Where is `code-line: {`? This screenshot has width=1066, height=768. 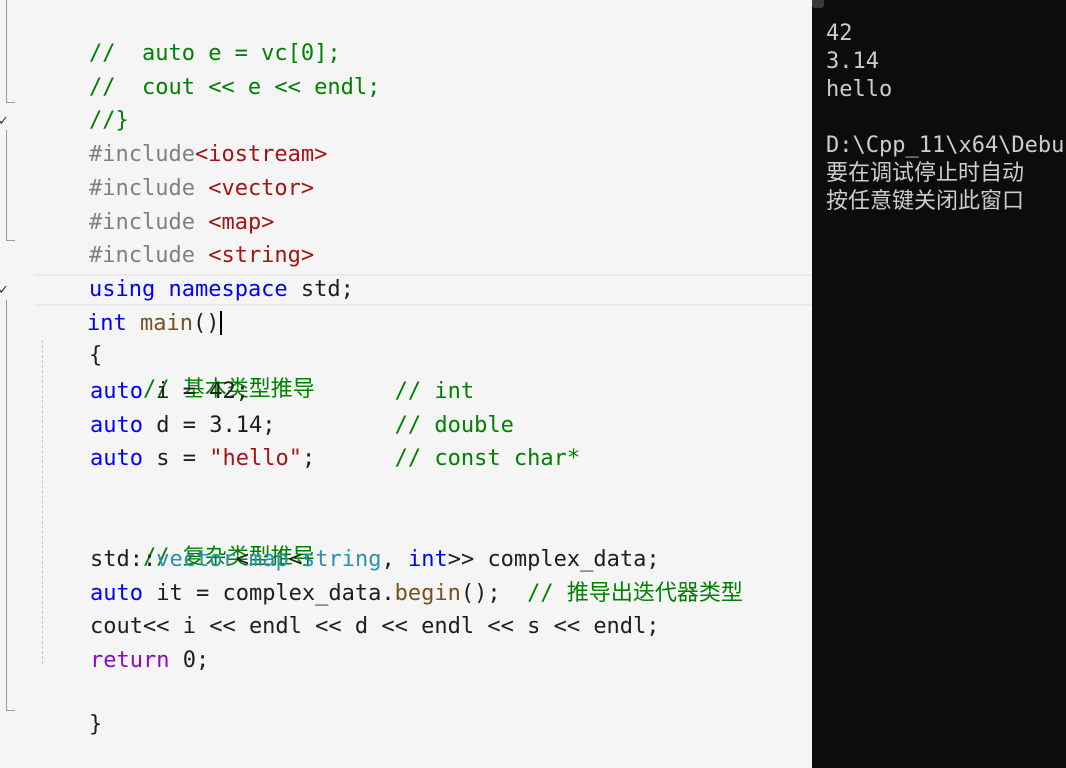
code-line: { is located at coordinates (69, 338).